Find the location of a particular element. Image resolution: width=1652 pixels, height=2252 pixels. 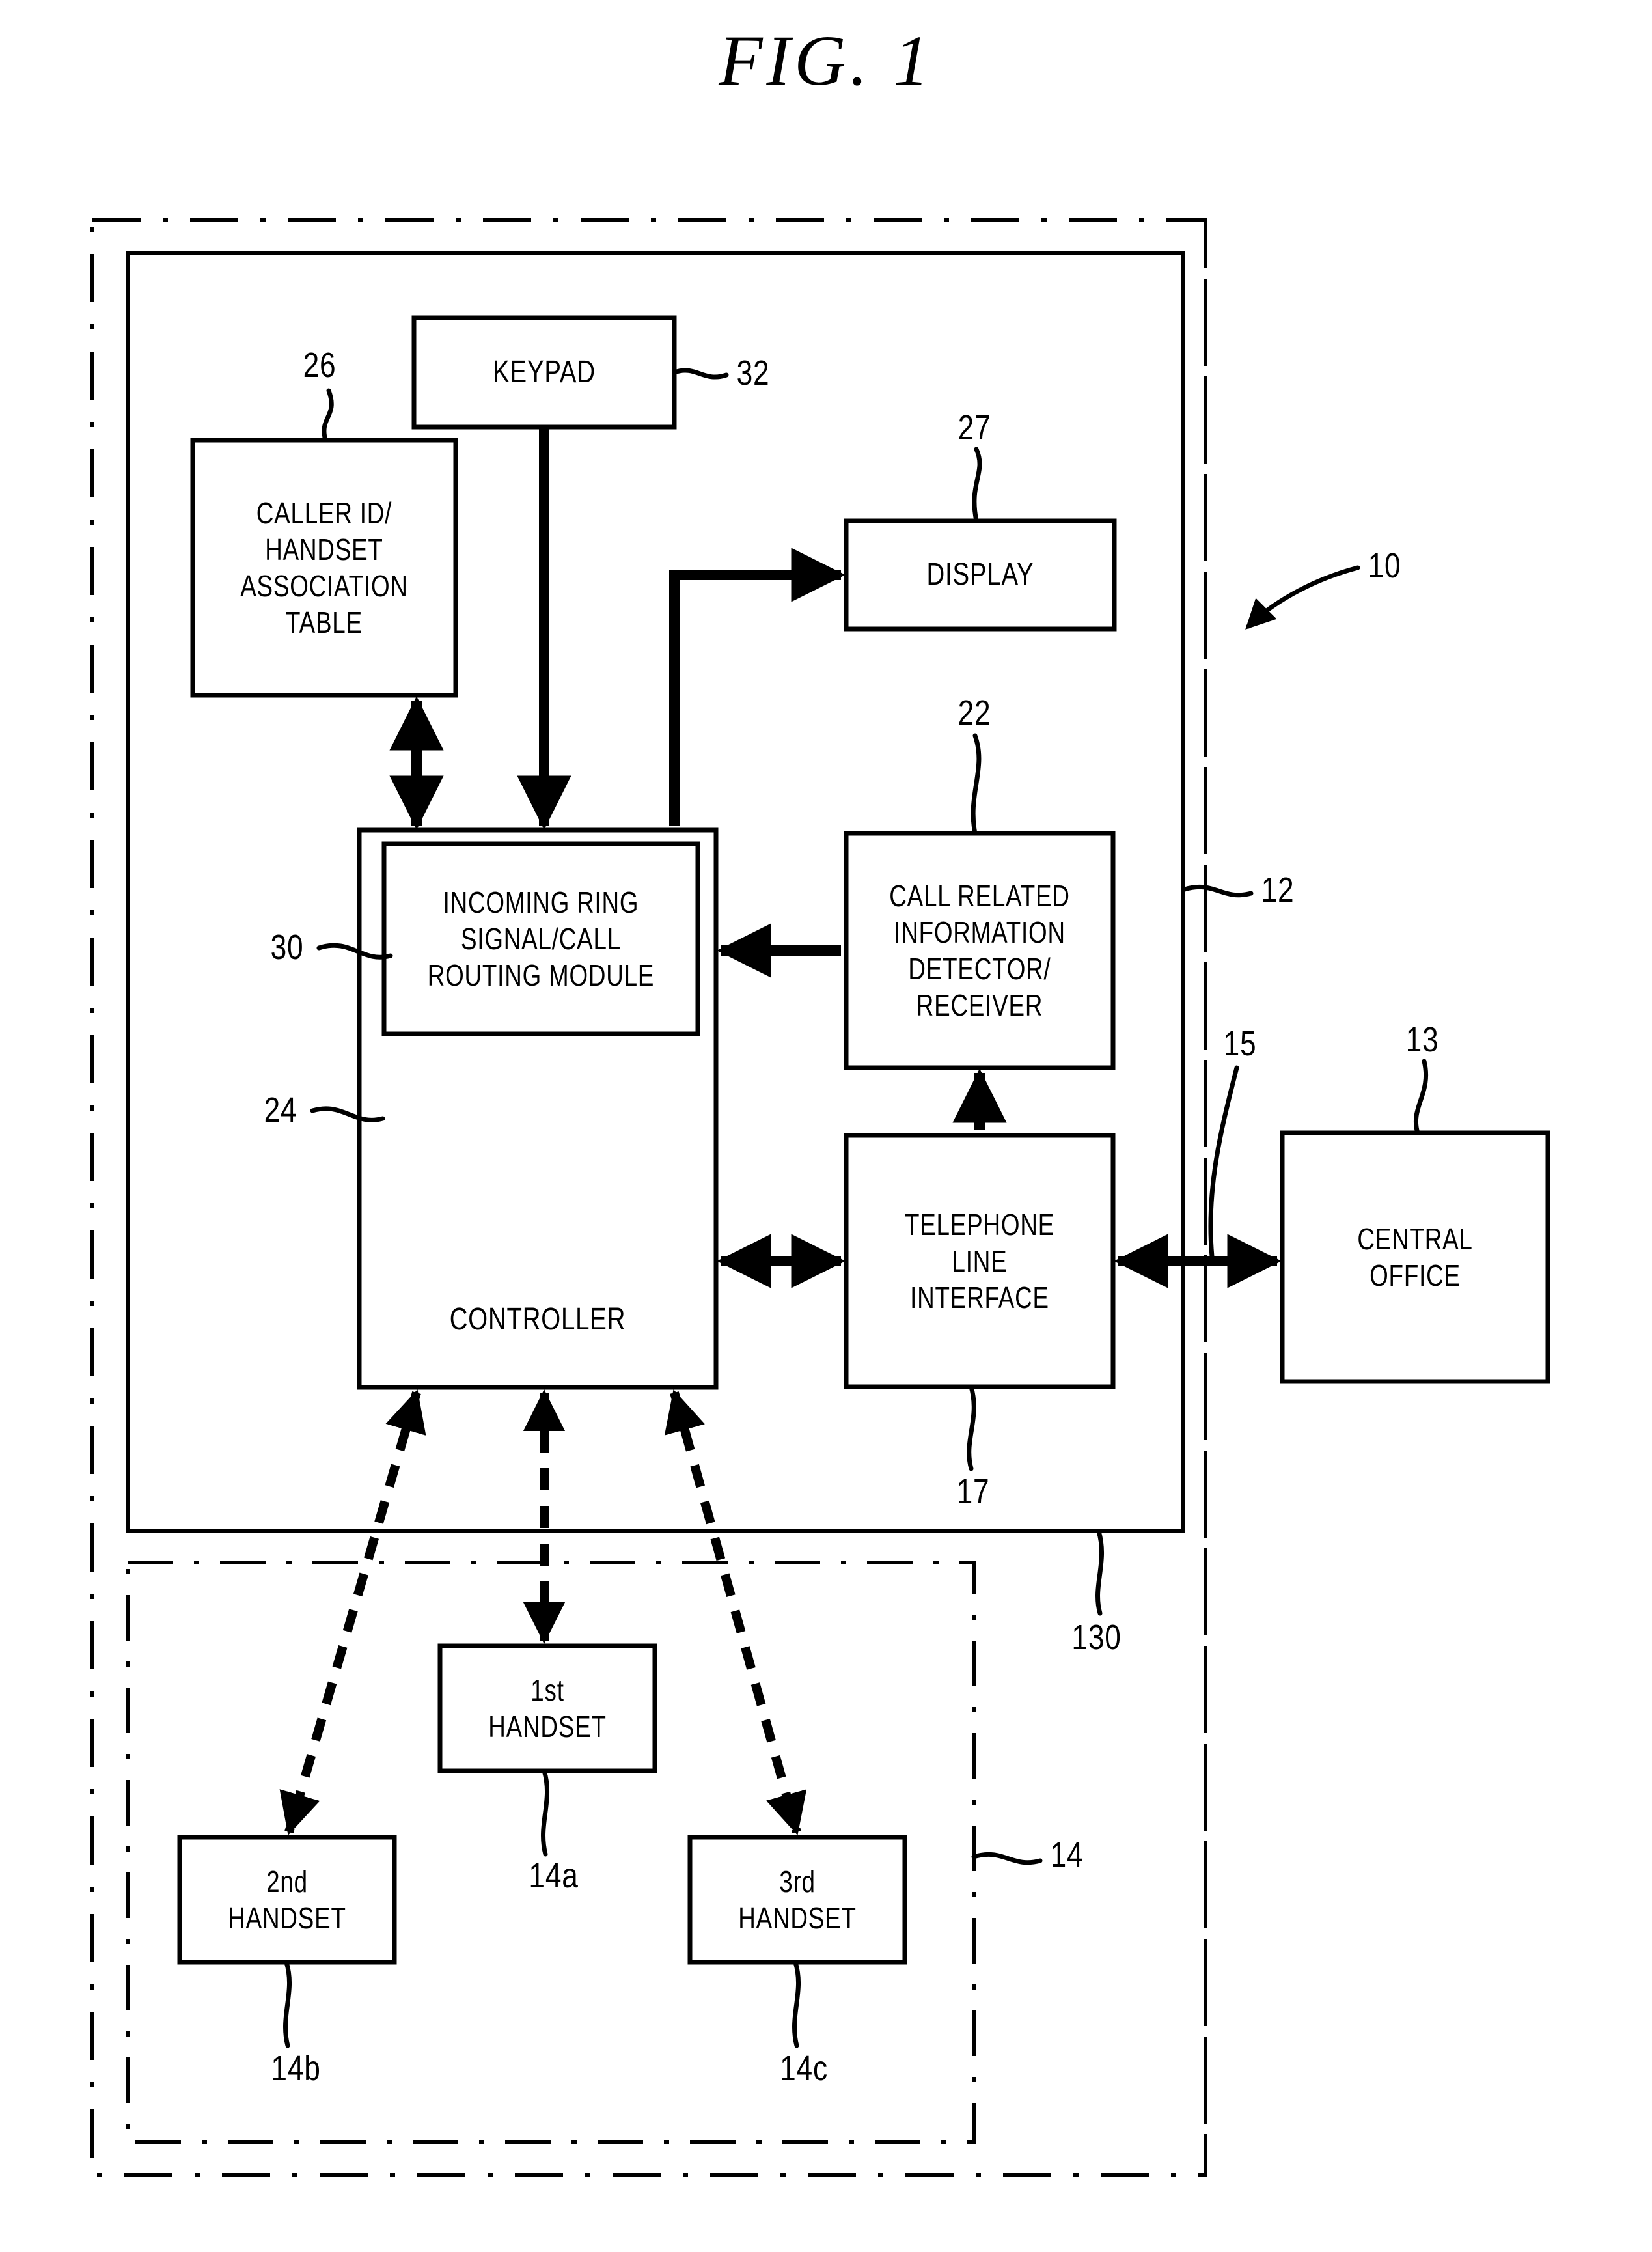

central-office-box is located at coordinates (1415, 1257).